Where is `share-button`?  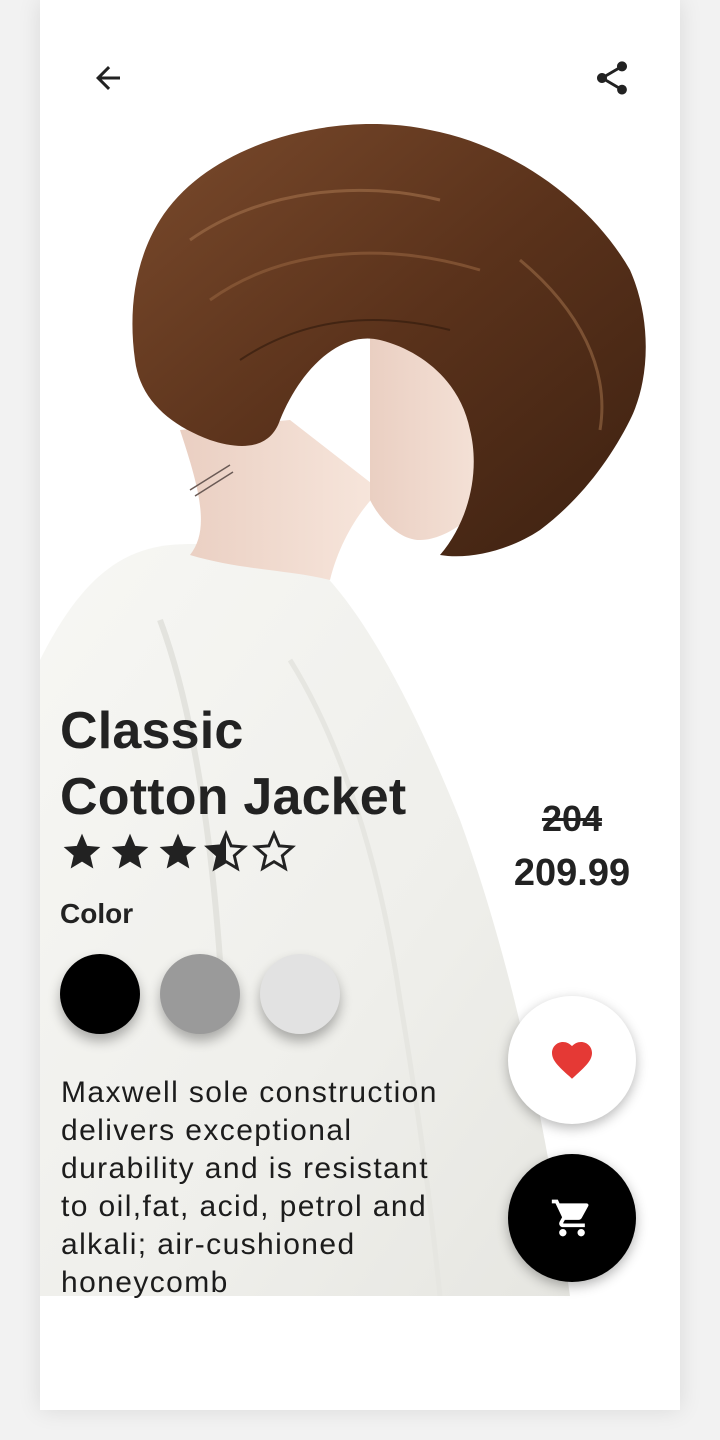
share-button is located at coordinates (612, 78).